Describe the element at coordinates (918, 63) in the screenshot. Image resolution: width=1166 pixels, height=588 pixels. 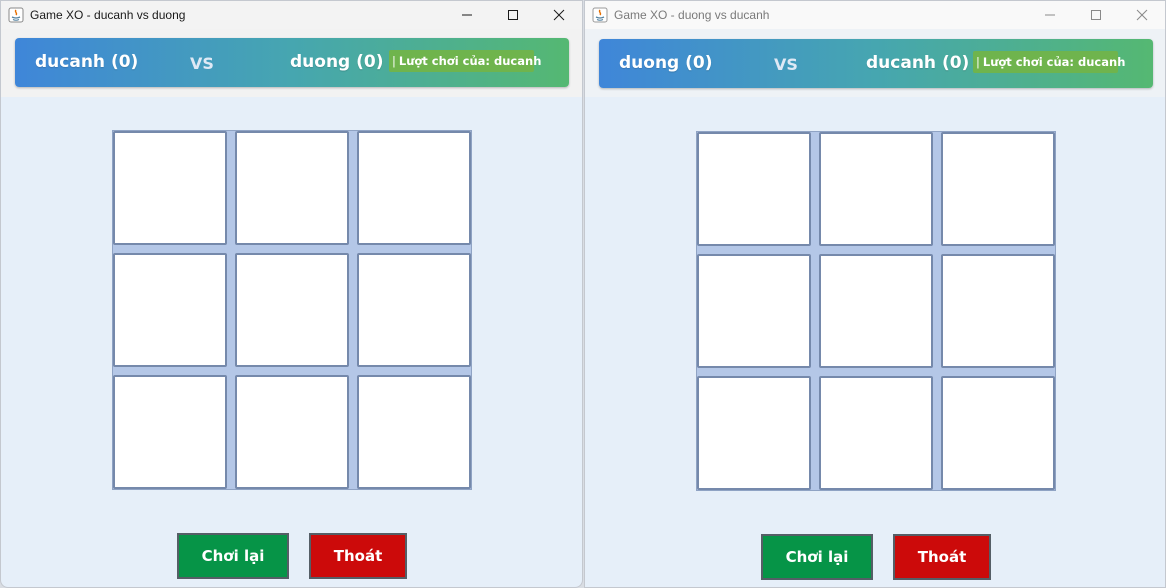
I see `player2-score: ducanh (0)` at that location.